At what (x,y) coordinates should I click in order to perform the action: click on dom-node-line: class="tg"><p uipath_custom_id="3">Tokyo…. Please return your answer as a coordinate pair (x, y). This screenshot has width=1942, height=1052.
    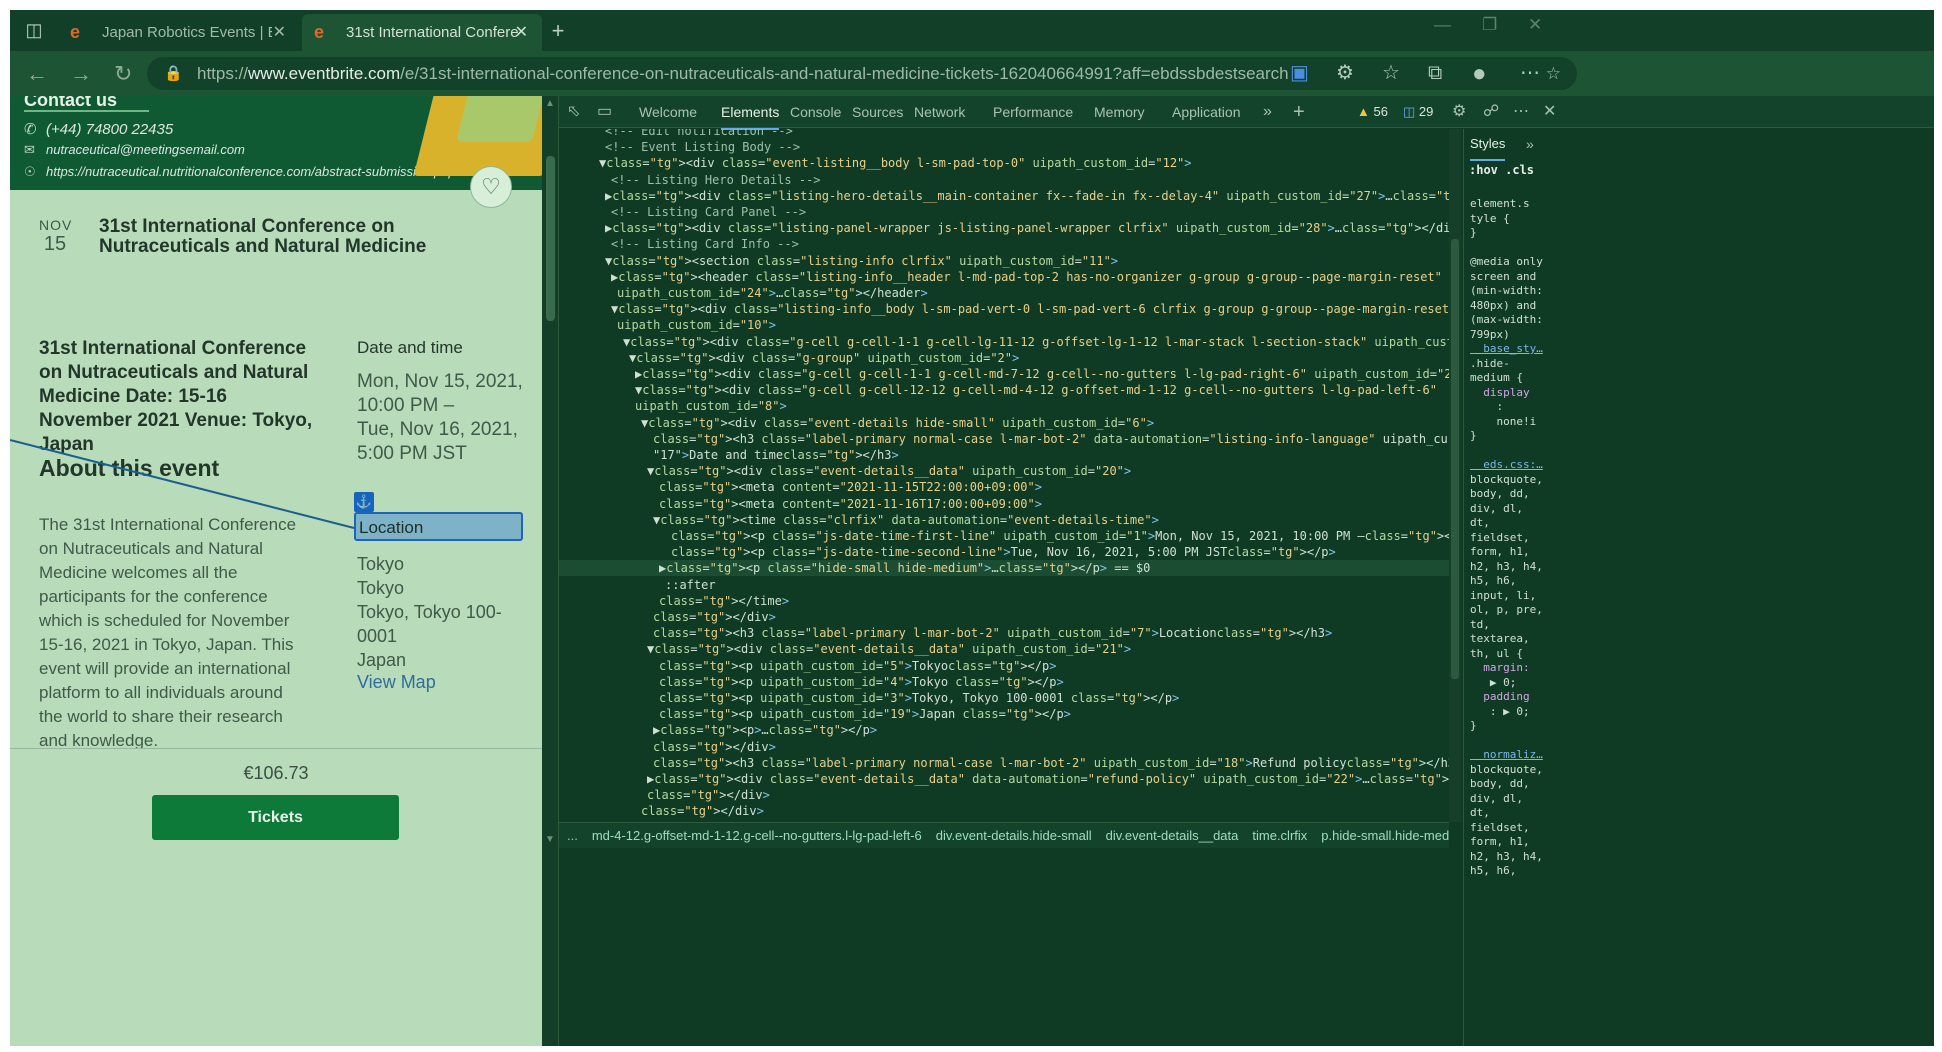
    Looking at the image, I should click on (919, 698).